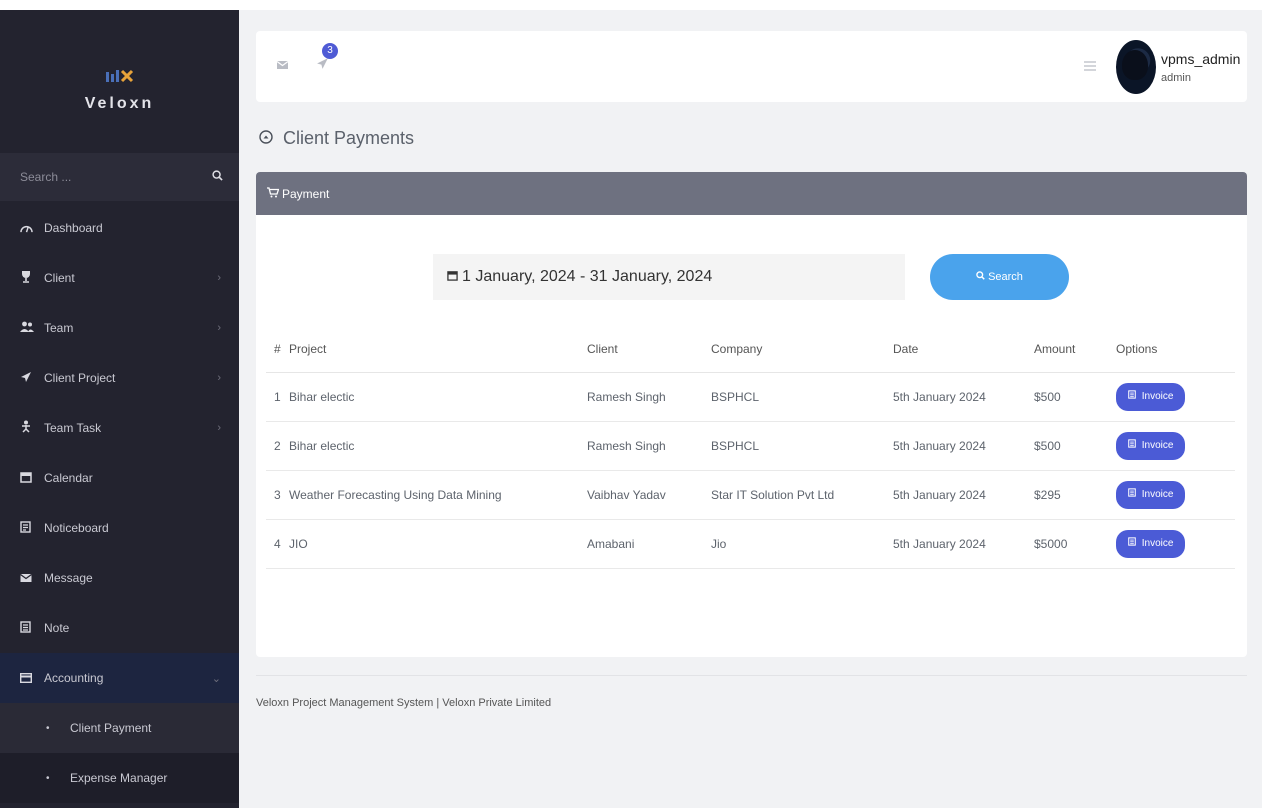 The width and height of the screenshot is (1262, 808). Describe the element at coordinates (119, 678) in the screenshot. I see `sidebar-item-accounting: Accounting ⌄` at that location.